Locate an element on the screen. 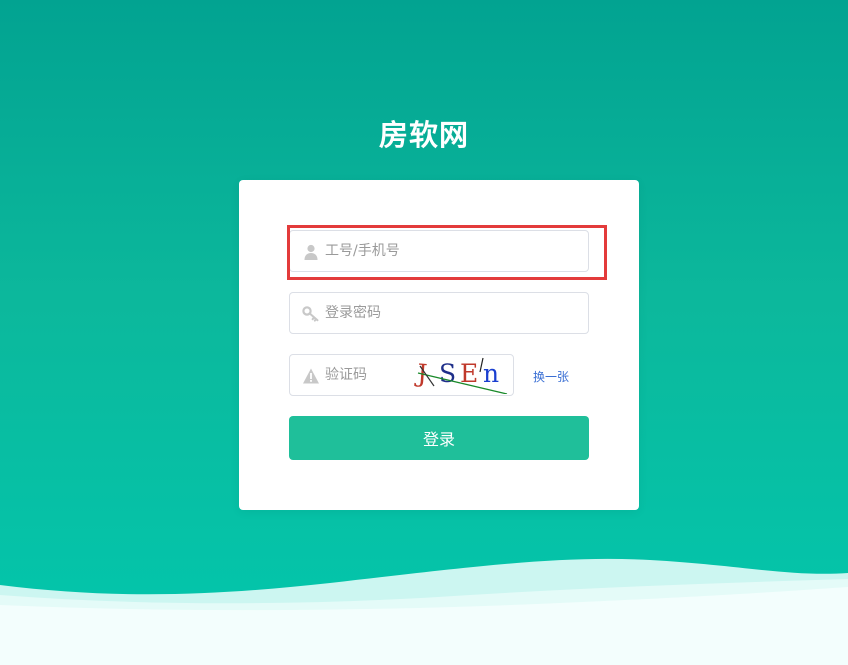  captcha-field: J S E n is located at coordinates (401, 375).